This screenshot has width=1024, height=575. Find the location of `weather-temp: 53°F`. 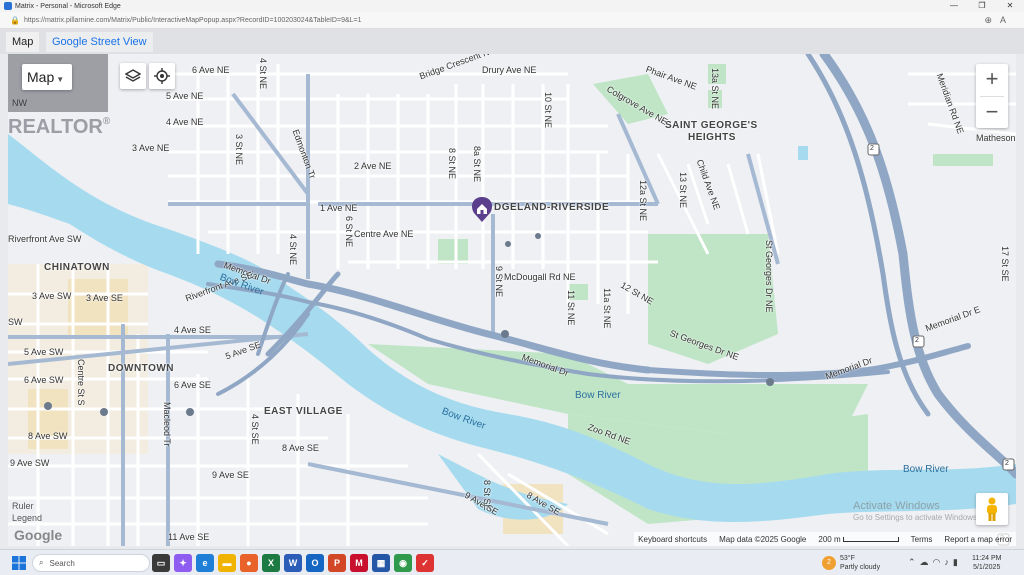

weather-temp: 53°F is located at coordinates (847, 558).